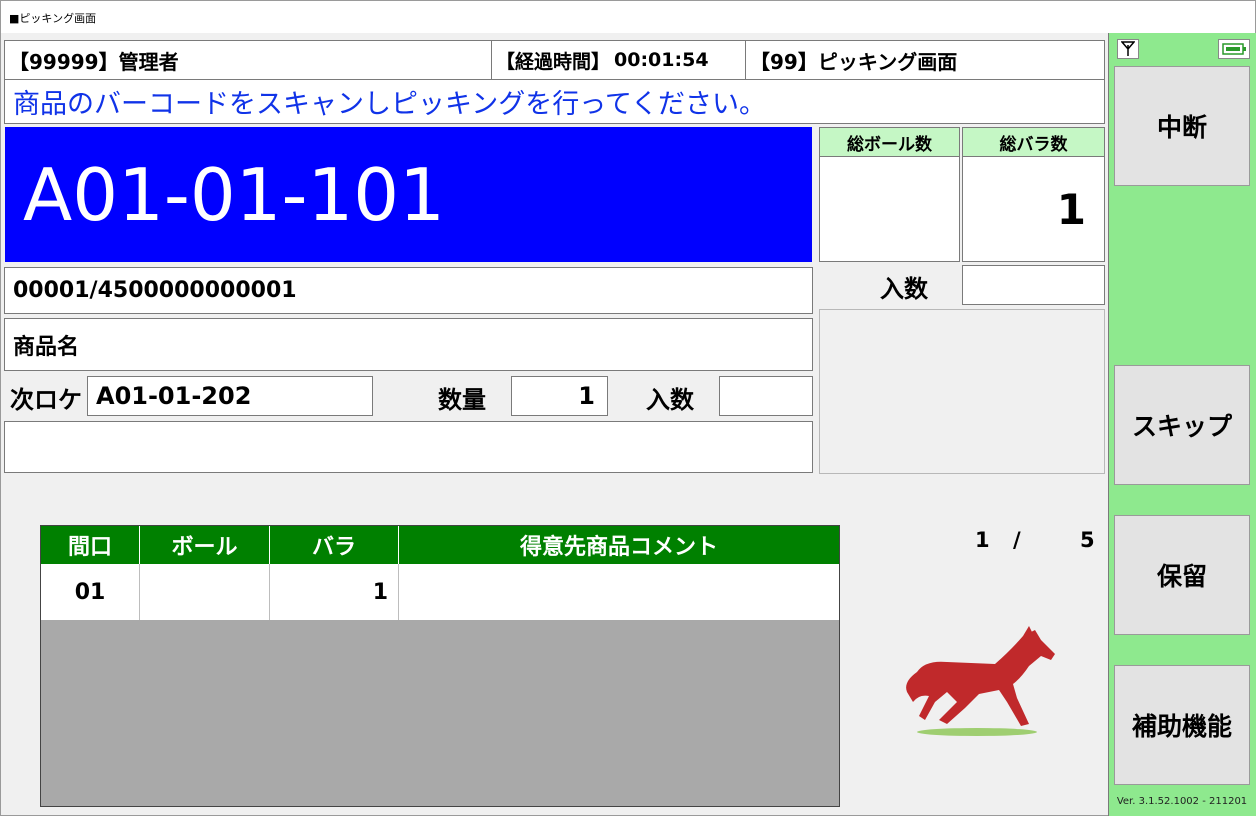 Image resolution: width=1256 pixels, height=816 pixels. I want to click on hold-button: 保留, so click(1182, 575).